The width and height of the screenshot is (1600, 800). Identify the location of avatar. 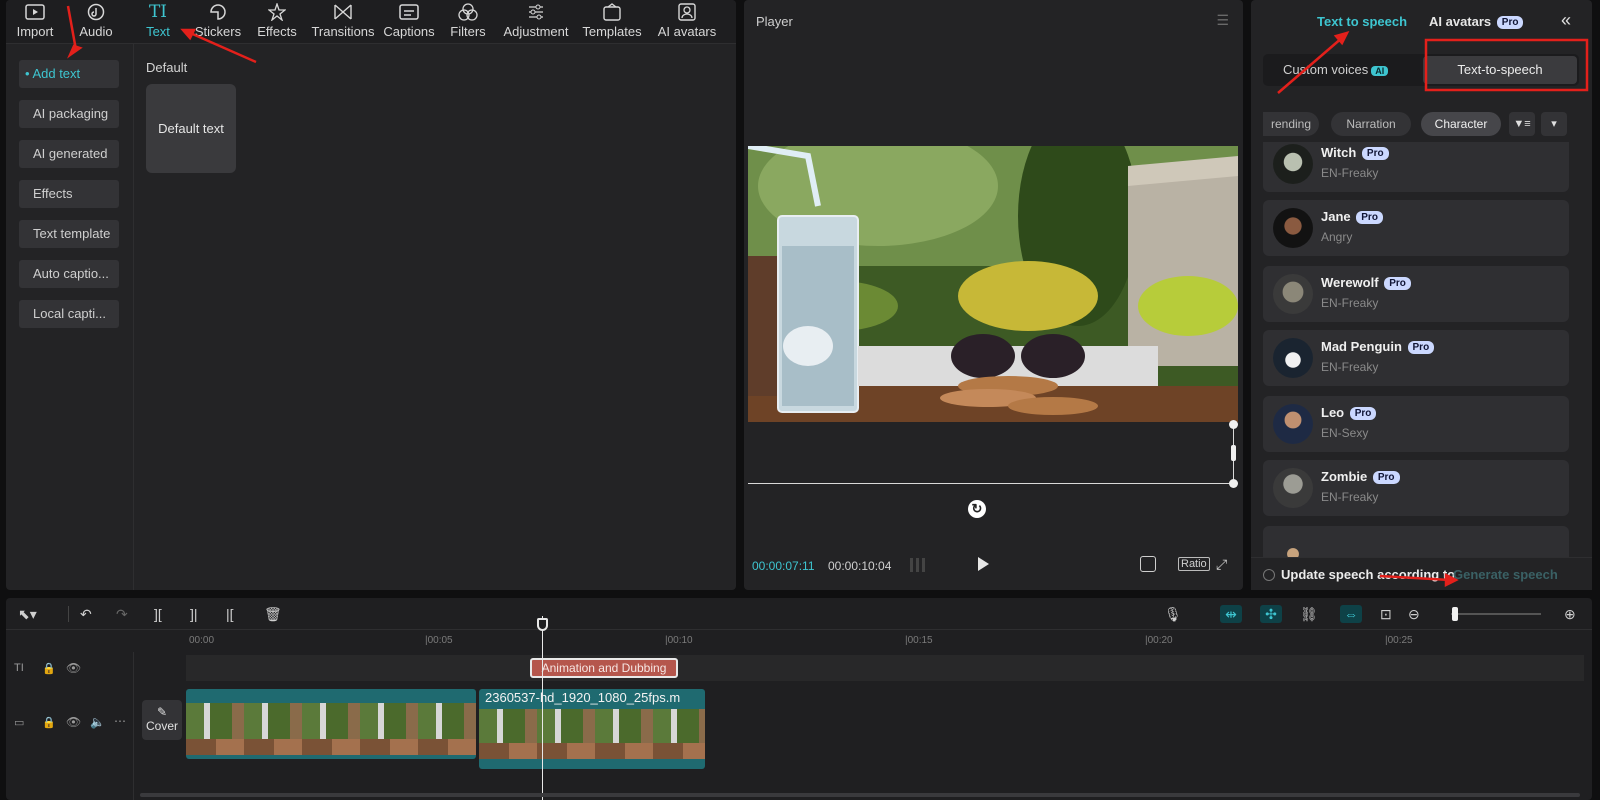
(1293, 488).